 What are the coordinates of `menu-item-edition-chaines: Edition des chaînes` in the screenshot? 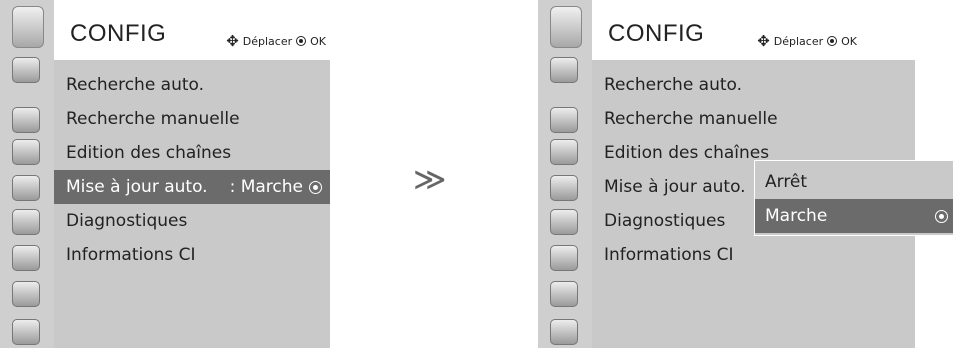 It's located at (192, 153).